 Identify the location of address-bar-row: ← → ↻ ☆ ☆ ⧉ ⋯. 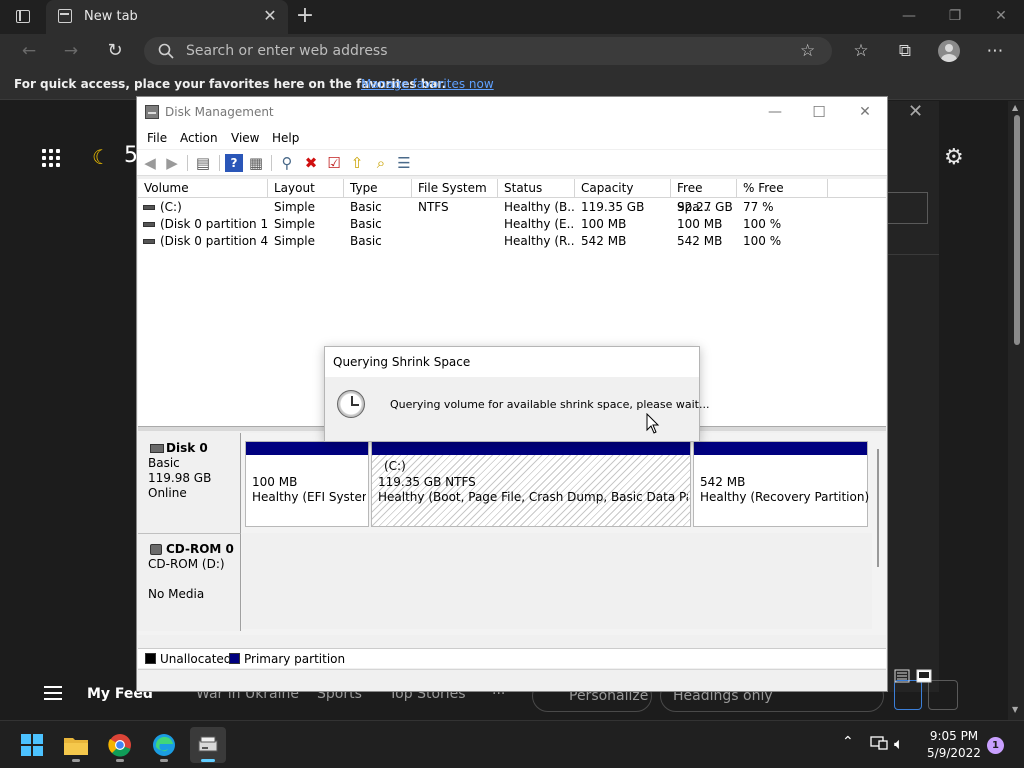
(512, 51).